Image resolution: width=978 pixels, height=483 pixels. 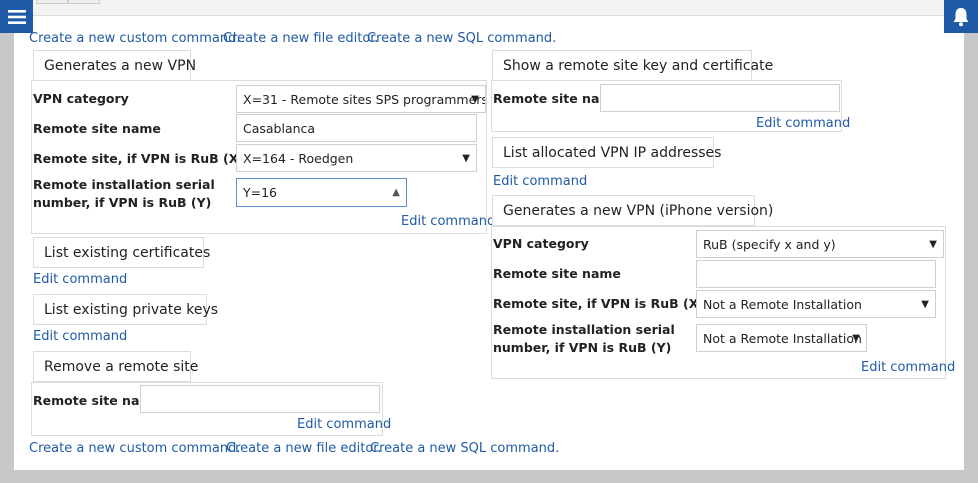 I want to click on remote-site-x-value: Not a Remote Installation, so click(x=782, y=304).